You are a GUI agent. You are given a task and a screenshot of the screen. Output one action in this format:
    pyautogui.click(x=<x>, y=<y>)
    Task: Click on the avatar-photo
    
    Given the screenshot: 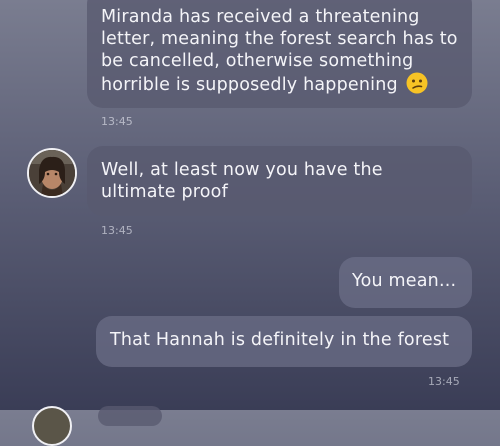 What is the action you would take?
    pyautogui.click(x=52, y=173)
    